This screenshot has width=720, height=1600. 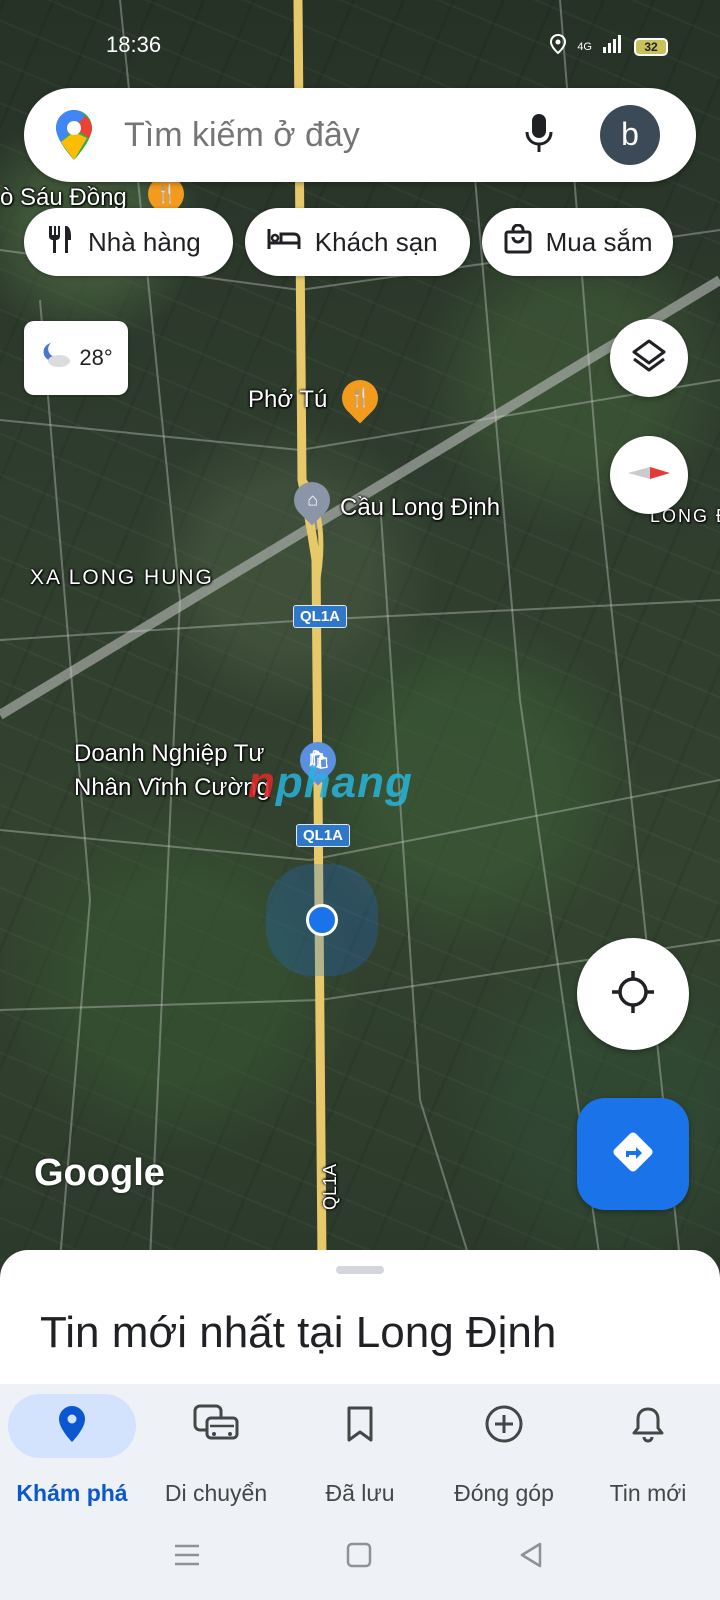 I want to click on chip-shopping: Mua sắm, so click(x=577, y=242).